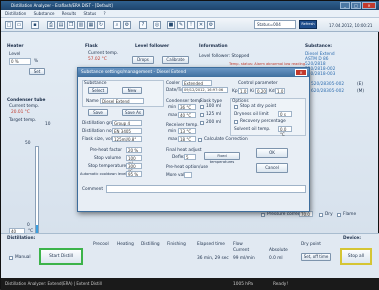  Describe the element at coordinates (369, 5) in the screenshot. I see `close-window-button: ×` at that location.